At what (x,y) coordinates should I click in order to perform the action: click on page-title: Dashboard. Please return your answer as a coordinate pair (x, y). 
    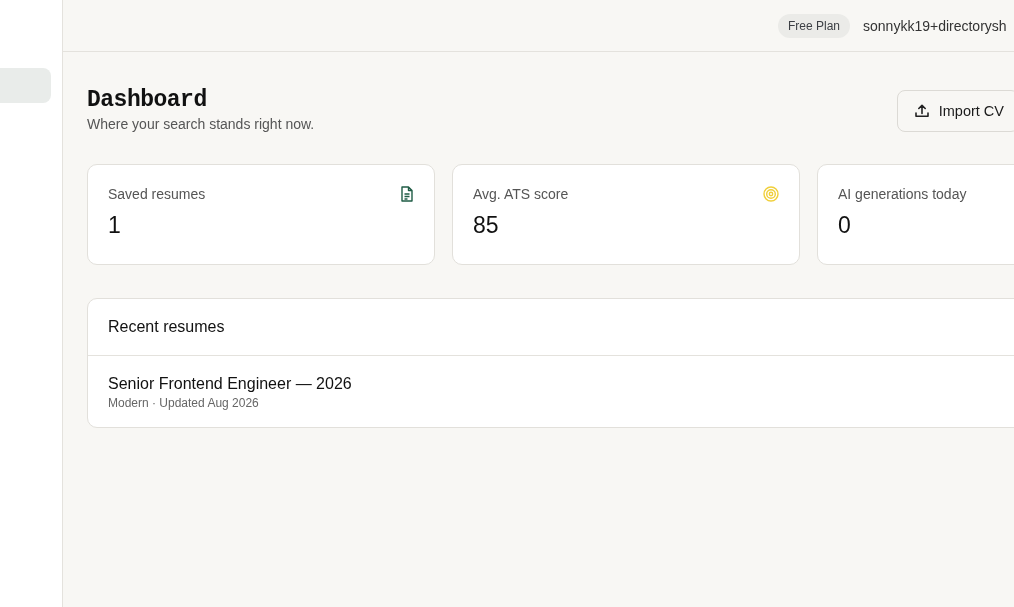
    Looking at the image, I should click on (147, 100).